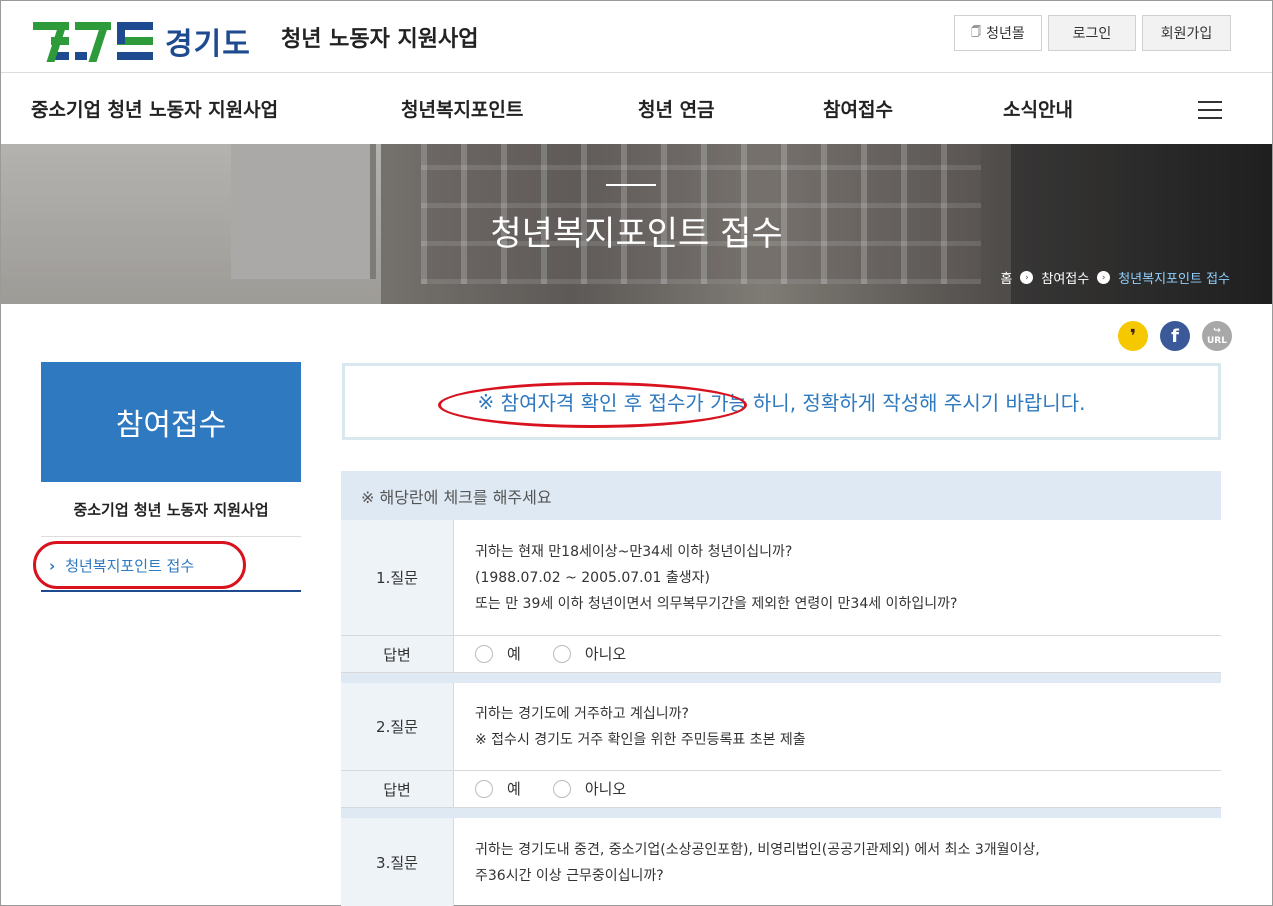 The height and width of the screenshot is (906, 1273). I want to click on nav-item-pension: 청년 연금, so click(676, 108).